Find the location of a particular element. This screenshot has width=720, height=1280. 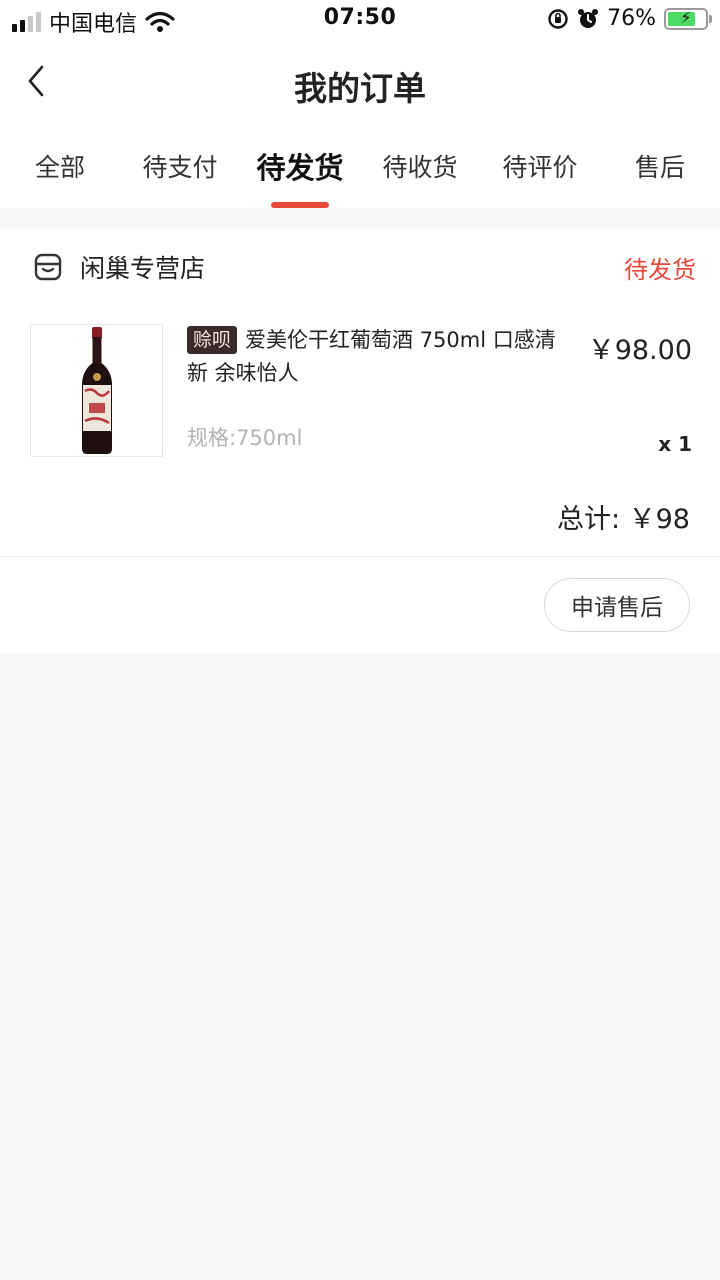

nav-bar: 我的订单 is located at coordinates (360, 82).